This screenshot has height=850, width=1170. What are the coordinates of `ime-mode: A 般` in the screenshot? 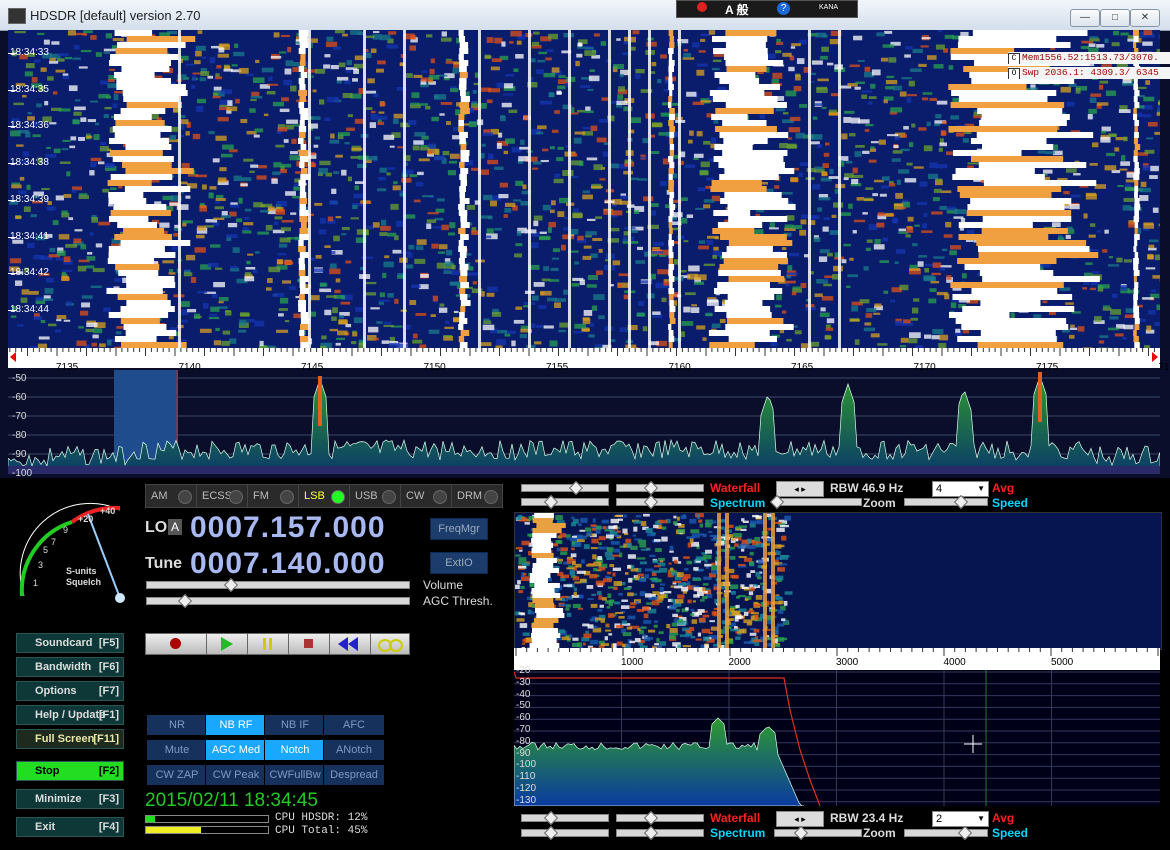 It's located at (737, 9).